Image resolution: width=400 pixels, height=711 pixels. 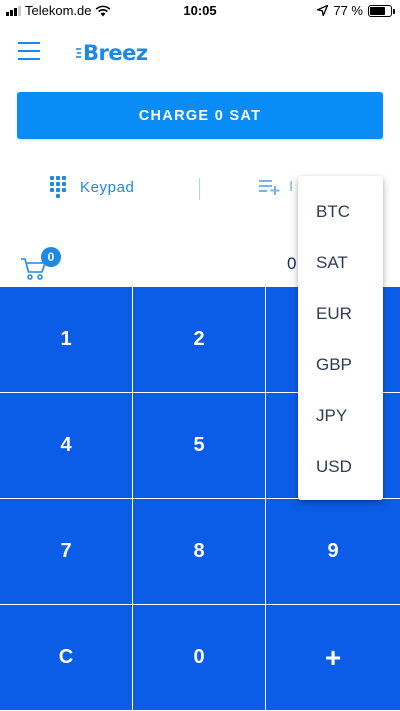 What do you see at coordinates (340, 415) in the screenshot?
I see `currency-option-jpy: JPY` at bounding box center [340, 415].